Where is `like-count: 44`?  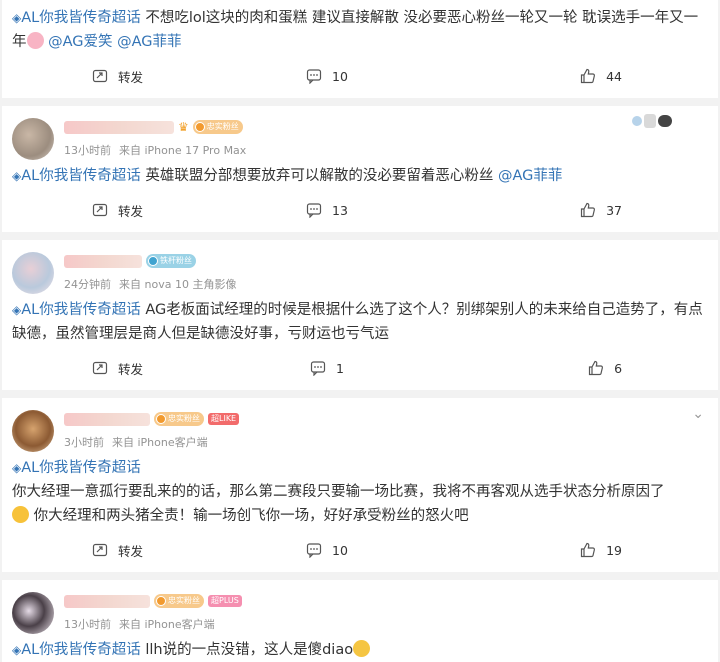
like-count: 44 is located at coordinates (614, 76).